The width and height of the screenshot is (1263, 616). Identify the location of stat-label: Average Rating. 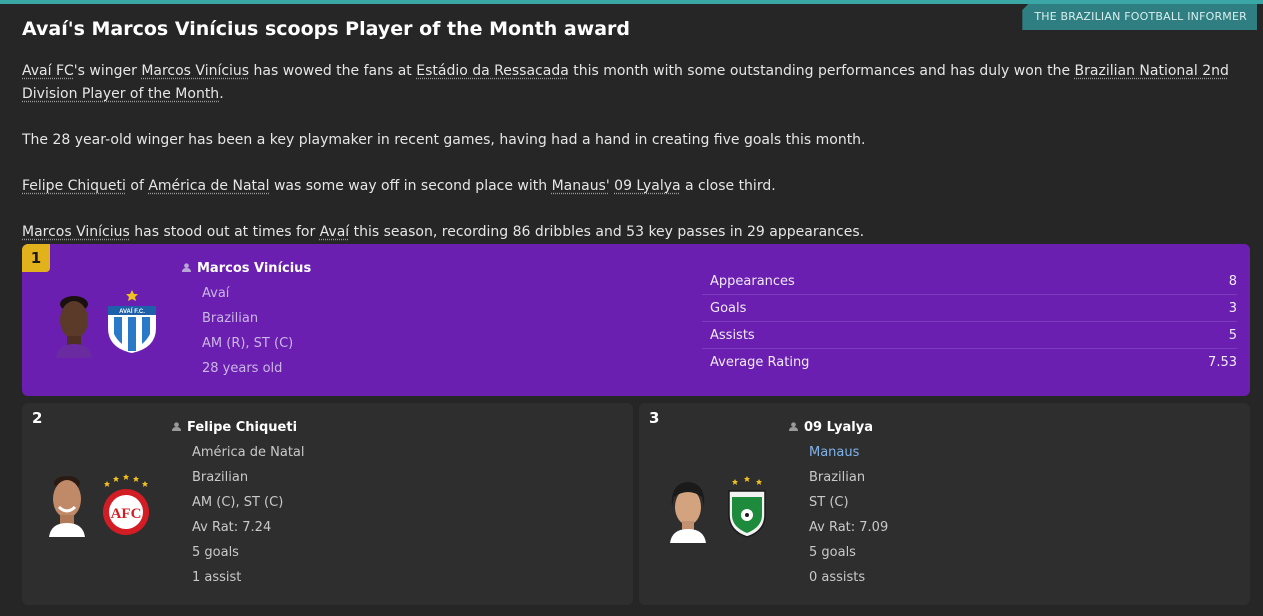
(760, 362).